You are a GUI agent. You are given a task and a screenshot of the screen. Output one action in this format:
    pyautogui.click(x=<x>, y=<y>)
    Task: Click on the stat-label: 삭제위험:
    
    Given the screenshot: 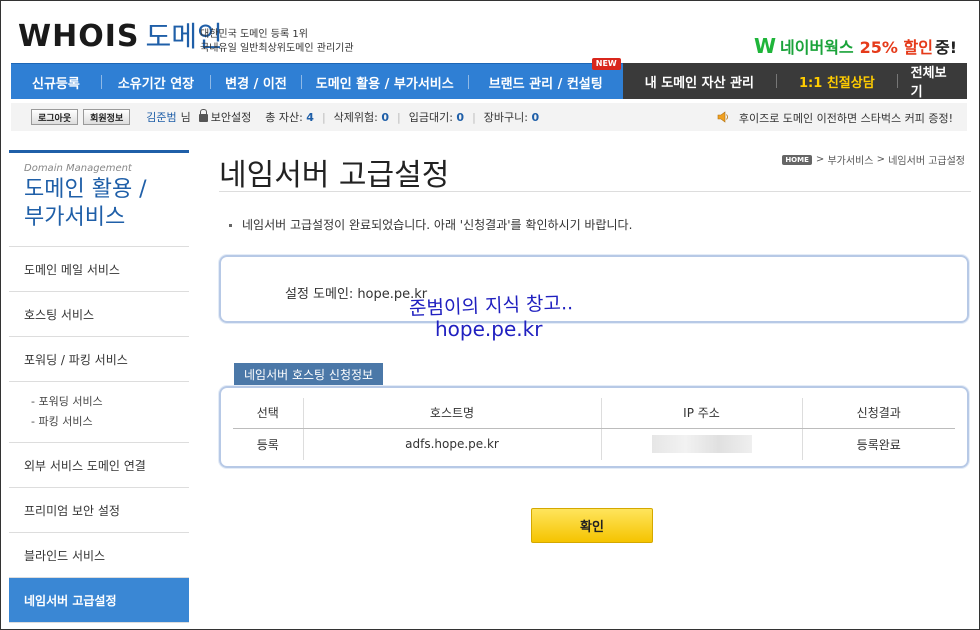 What is the action you would take?
    pyautogui.click(x=355, y=117)
    